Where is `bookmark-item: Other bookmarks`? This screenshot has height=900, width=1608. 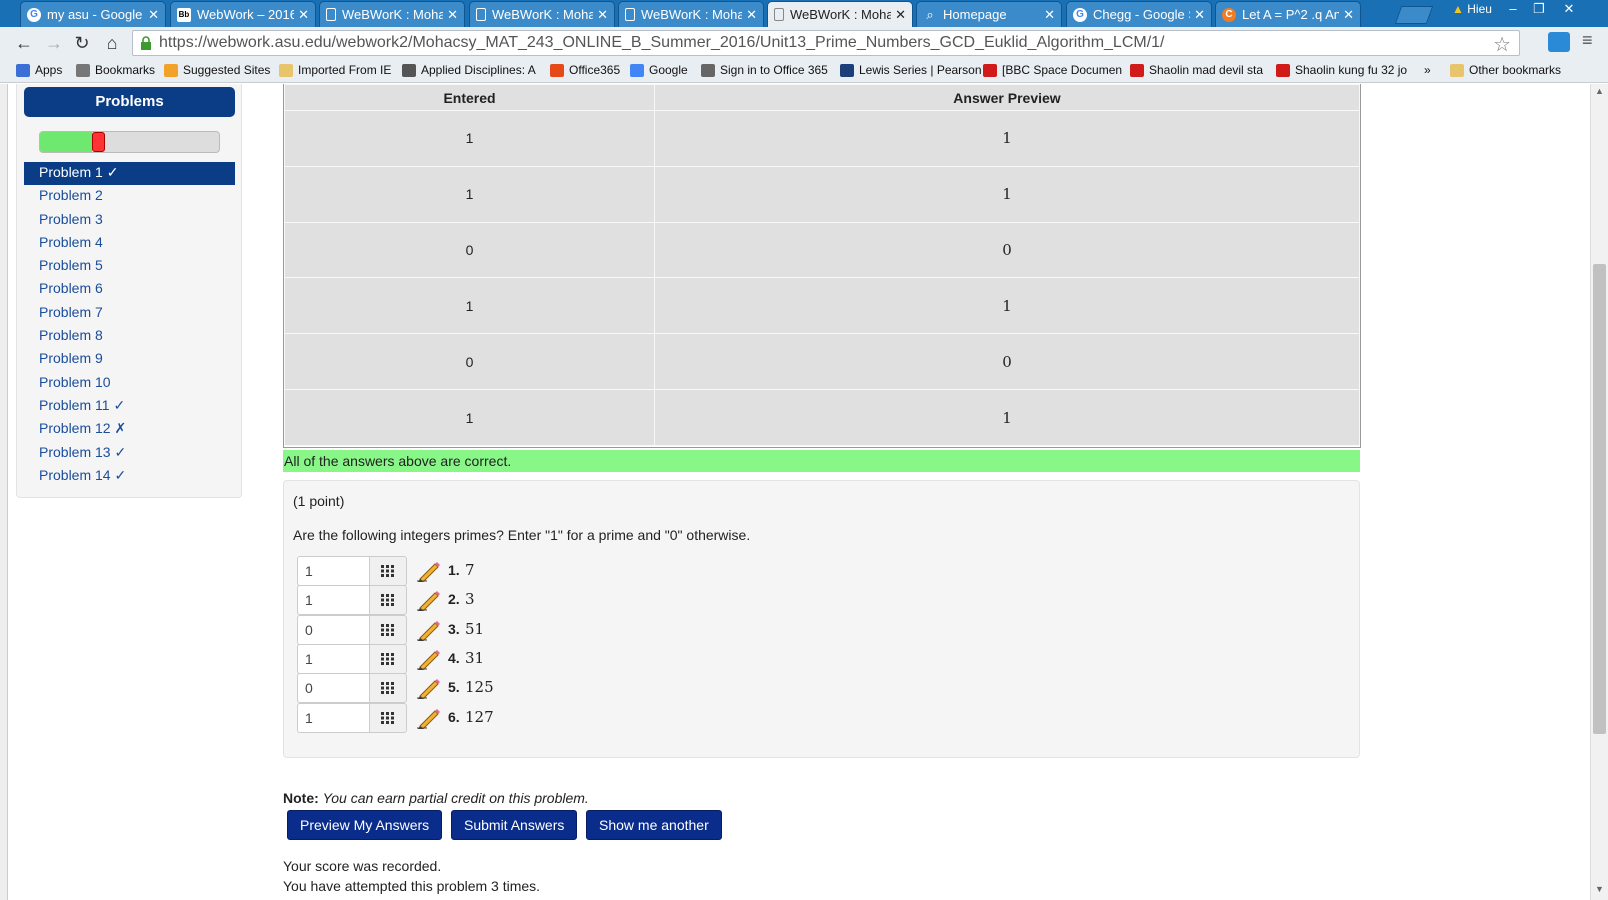 bookmark-item: Other bookmarks is located at coordinates (1505, 70).